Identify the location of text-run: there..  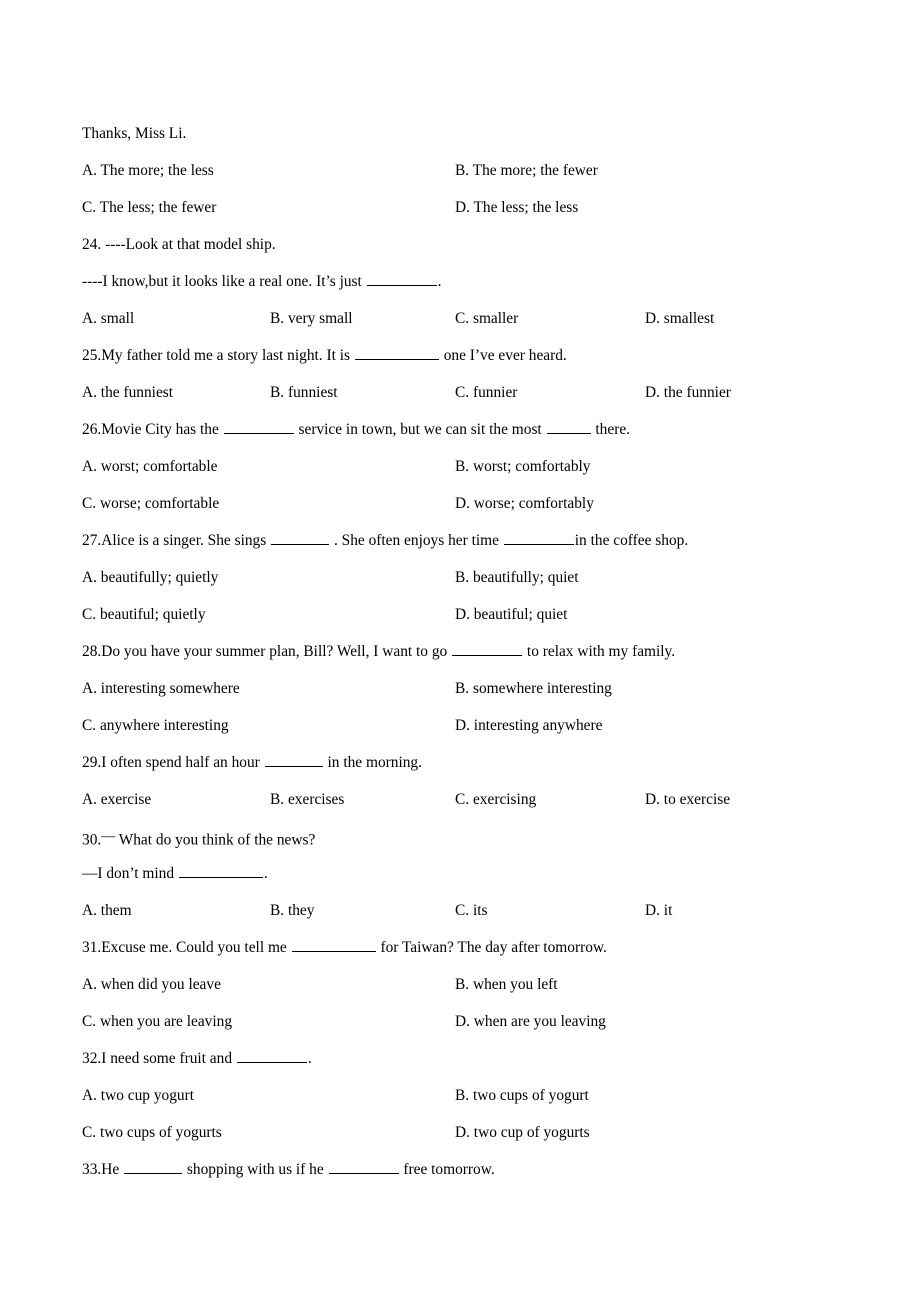
(611, 429).